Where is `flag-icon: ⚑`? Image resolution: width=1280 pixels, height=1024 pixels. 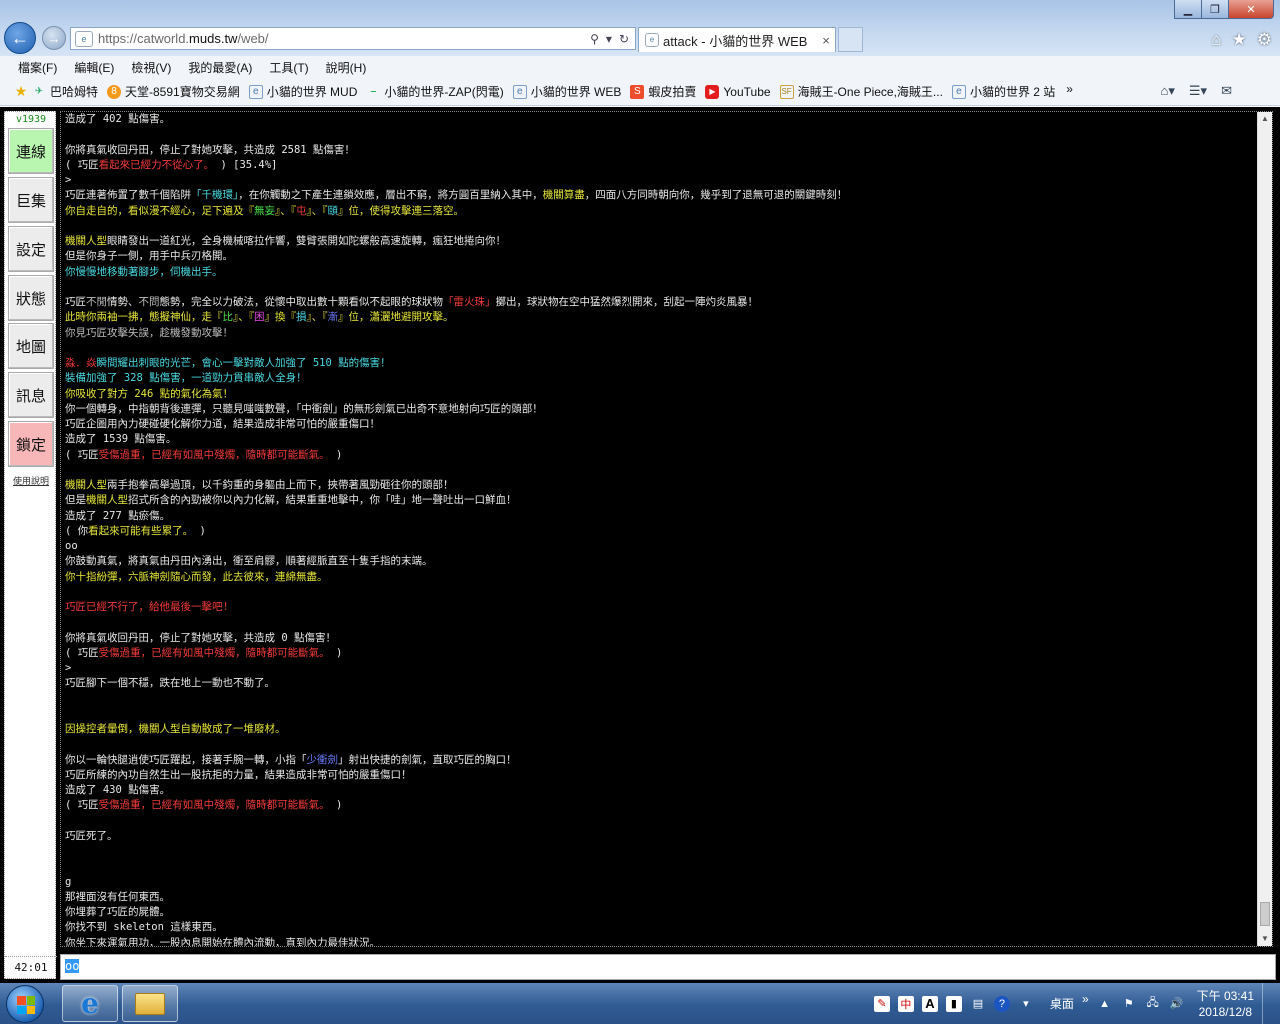
flag-icon: ⚑ is located at coordinates (1129, 1004).